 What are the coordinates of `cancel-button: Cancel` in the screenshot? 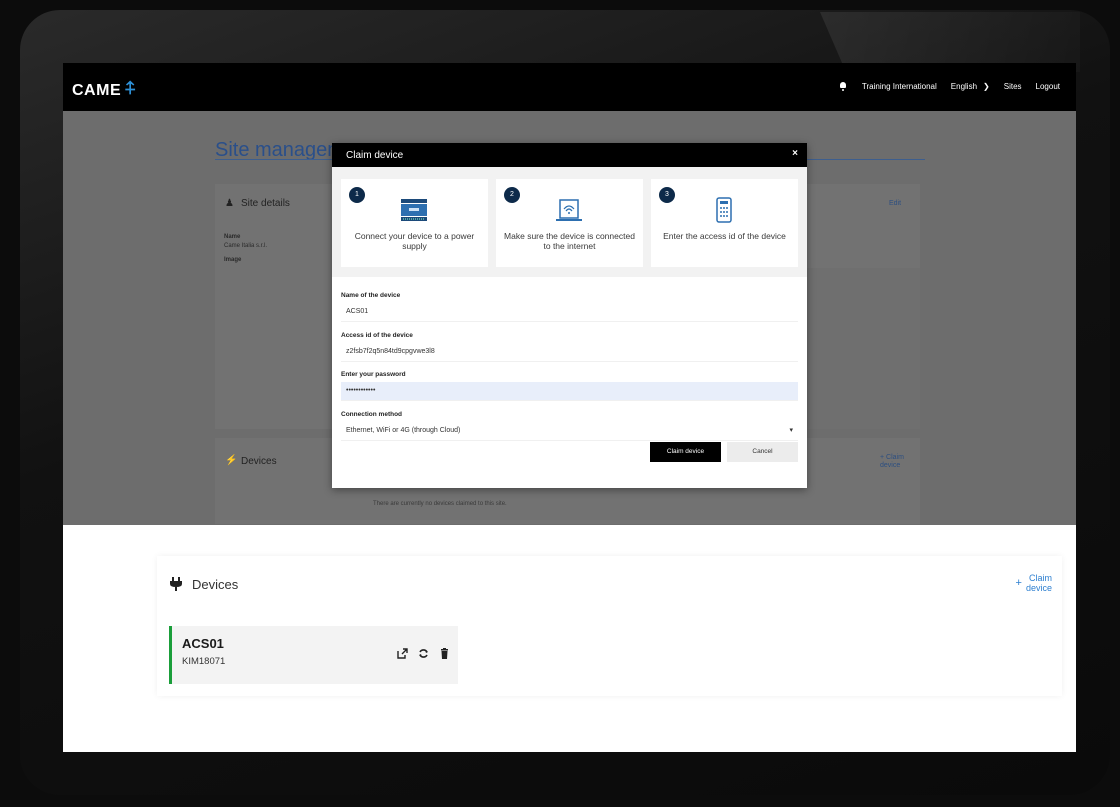 It's located at (762, 452).